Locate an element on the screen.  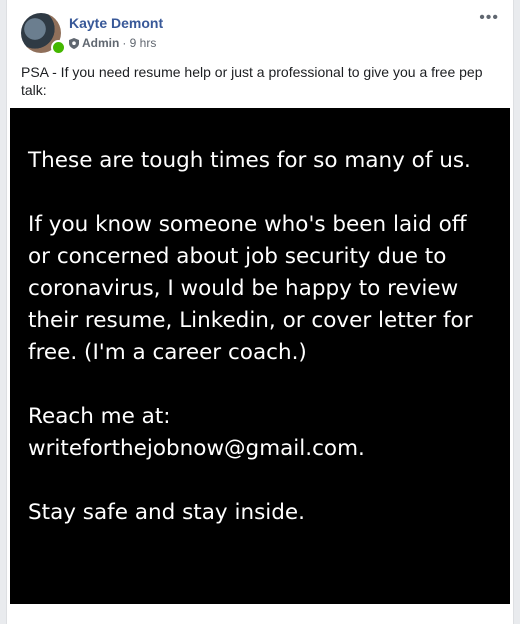
author-name: Kayte Demont is located at coordinates (116, 23).